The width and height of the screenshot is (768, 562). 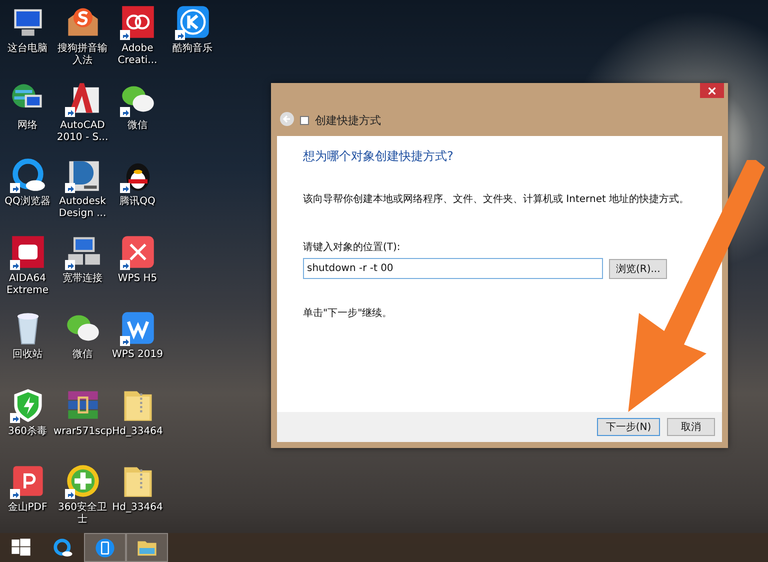 What do you see at coordinates (28, 49) in the screenshot?
I see `icon-label: 这台电脑` at bounding box center [28, 49].